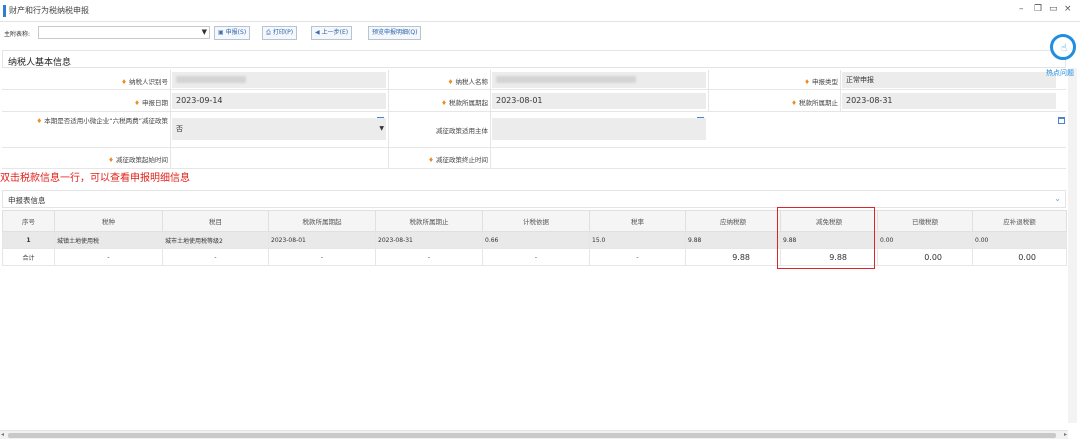 This screenshot has height=440, width=1080. Describe the element at coordinates (322, 240) in the screenshot. I see `table-cell: 2023-08-01` at that location.